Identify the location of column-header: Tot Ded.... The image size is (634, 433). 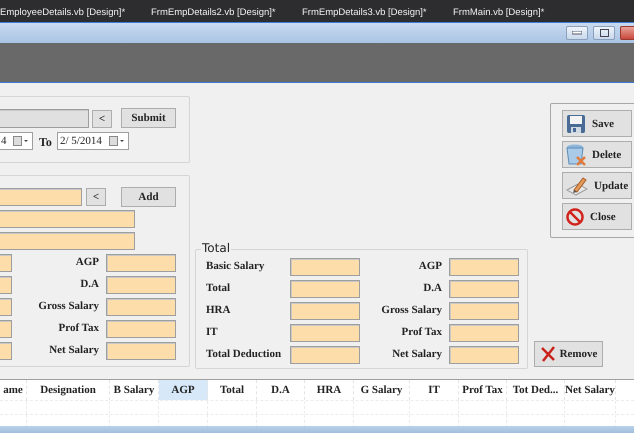
(536, 390).